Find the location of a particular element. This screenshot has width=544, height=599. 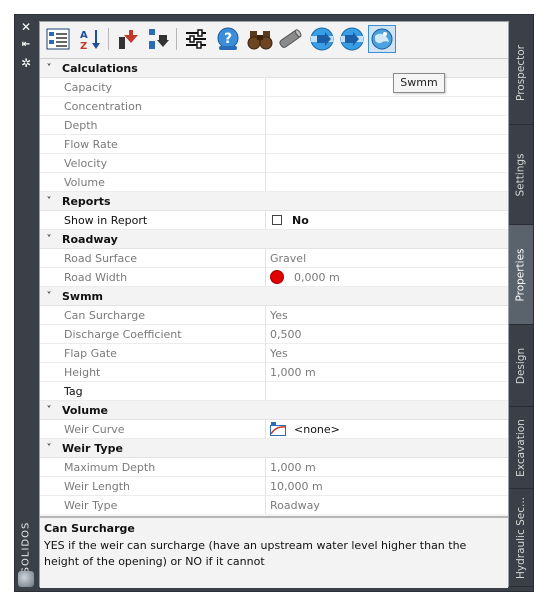

property-row-flap-gate: Flap Gate Yes is located at coordinates (274, 353).